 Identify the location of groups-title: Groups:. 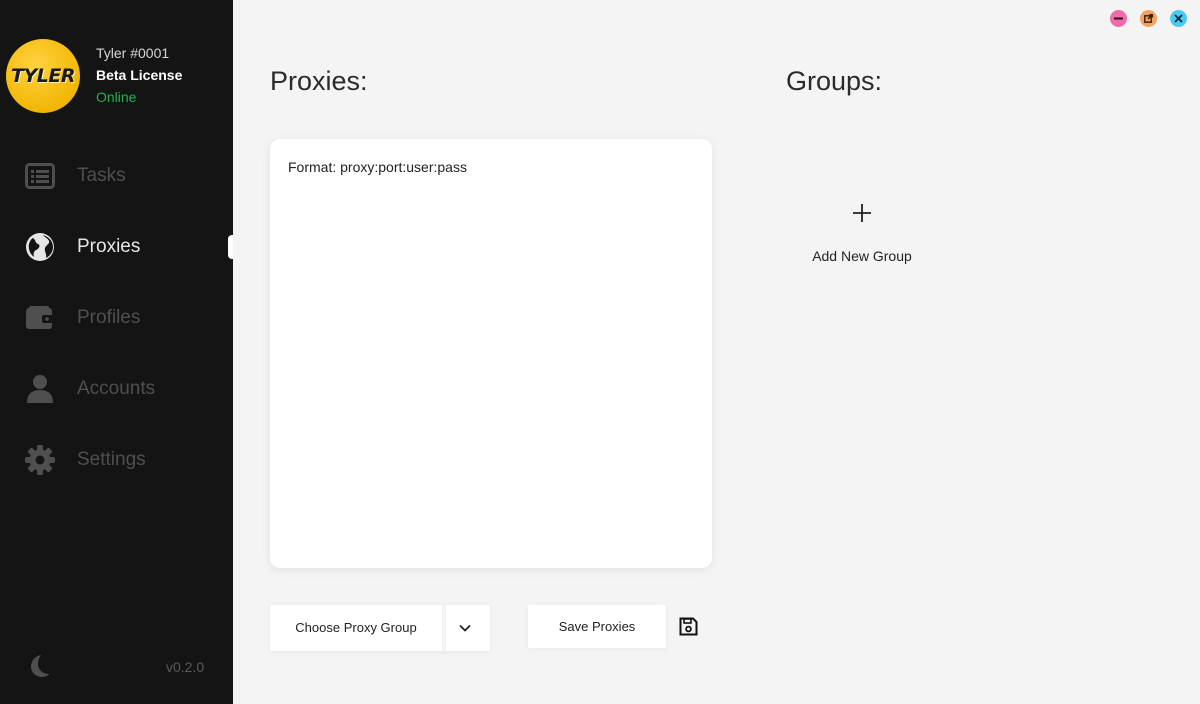
(834, 81).